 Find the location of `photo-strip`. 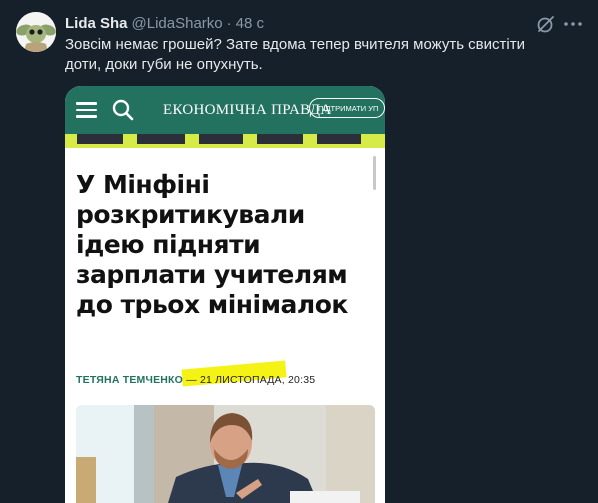

photo-strip is located at coordinates (225, 141).